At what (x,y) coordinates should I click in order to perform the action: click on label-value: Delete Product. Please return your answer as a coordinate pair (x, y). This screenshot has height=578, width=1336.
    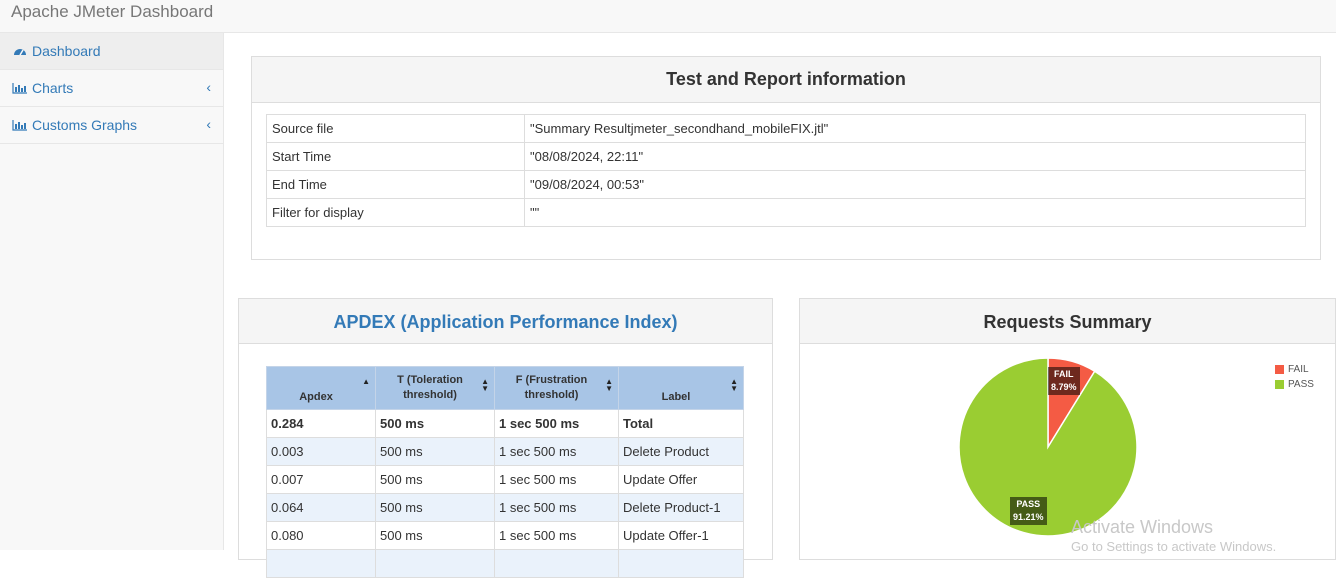
    Looking at the image, I should click on (681, 451).